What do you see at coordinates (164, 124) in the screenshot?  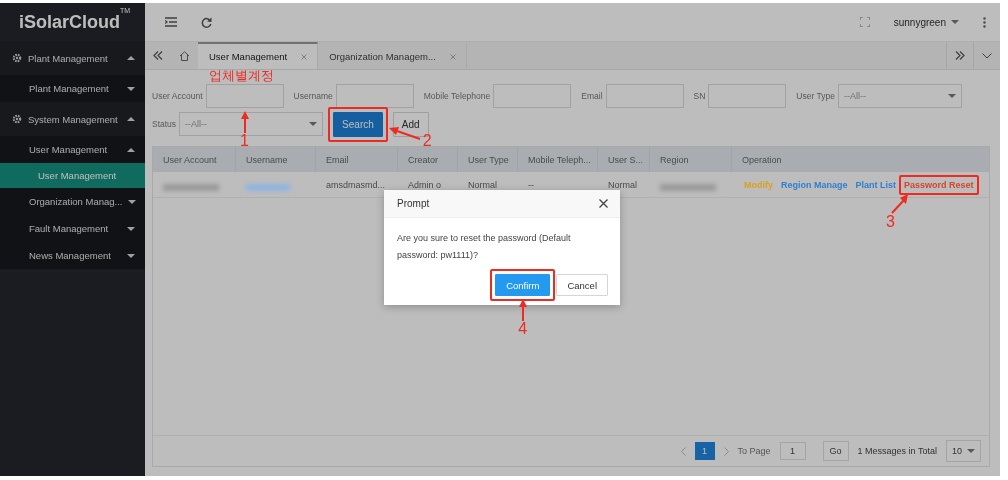 I see `field-label: Status` at bounding box center [164, 124].